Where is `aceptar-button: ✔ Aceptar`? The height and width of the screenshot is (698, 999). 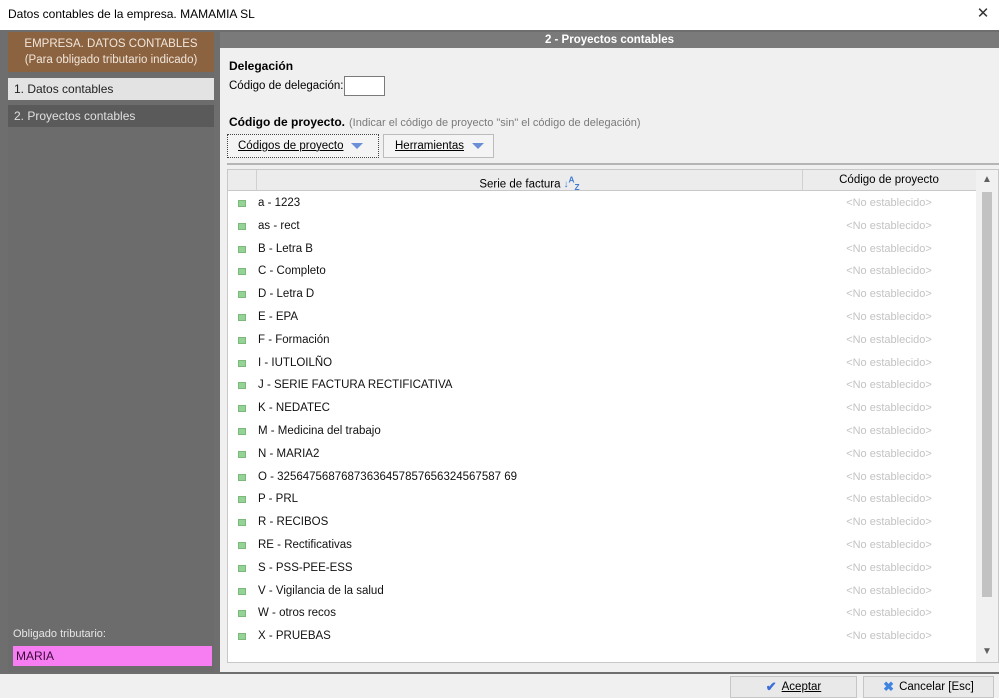
aceptar-button: ✔ Aceptar is located at coordinates (793, 687).